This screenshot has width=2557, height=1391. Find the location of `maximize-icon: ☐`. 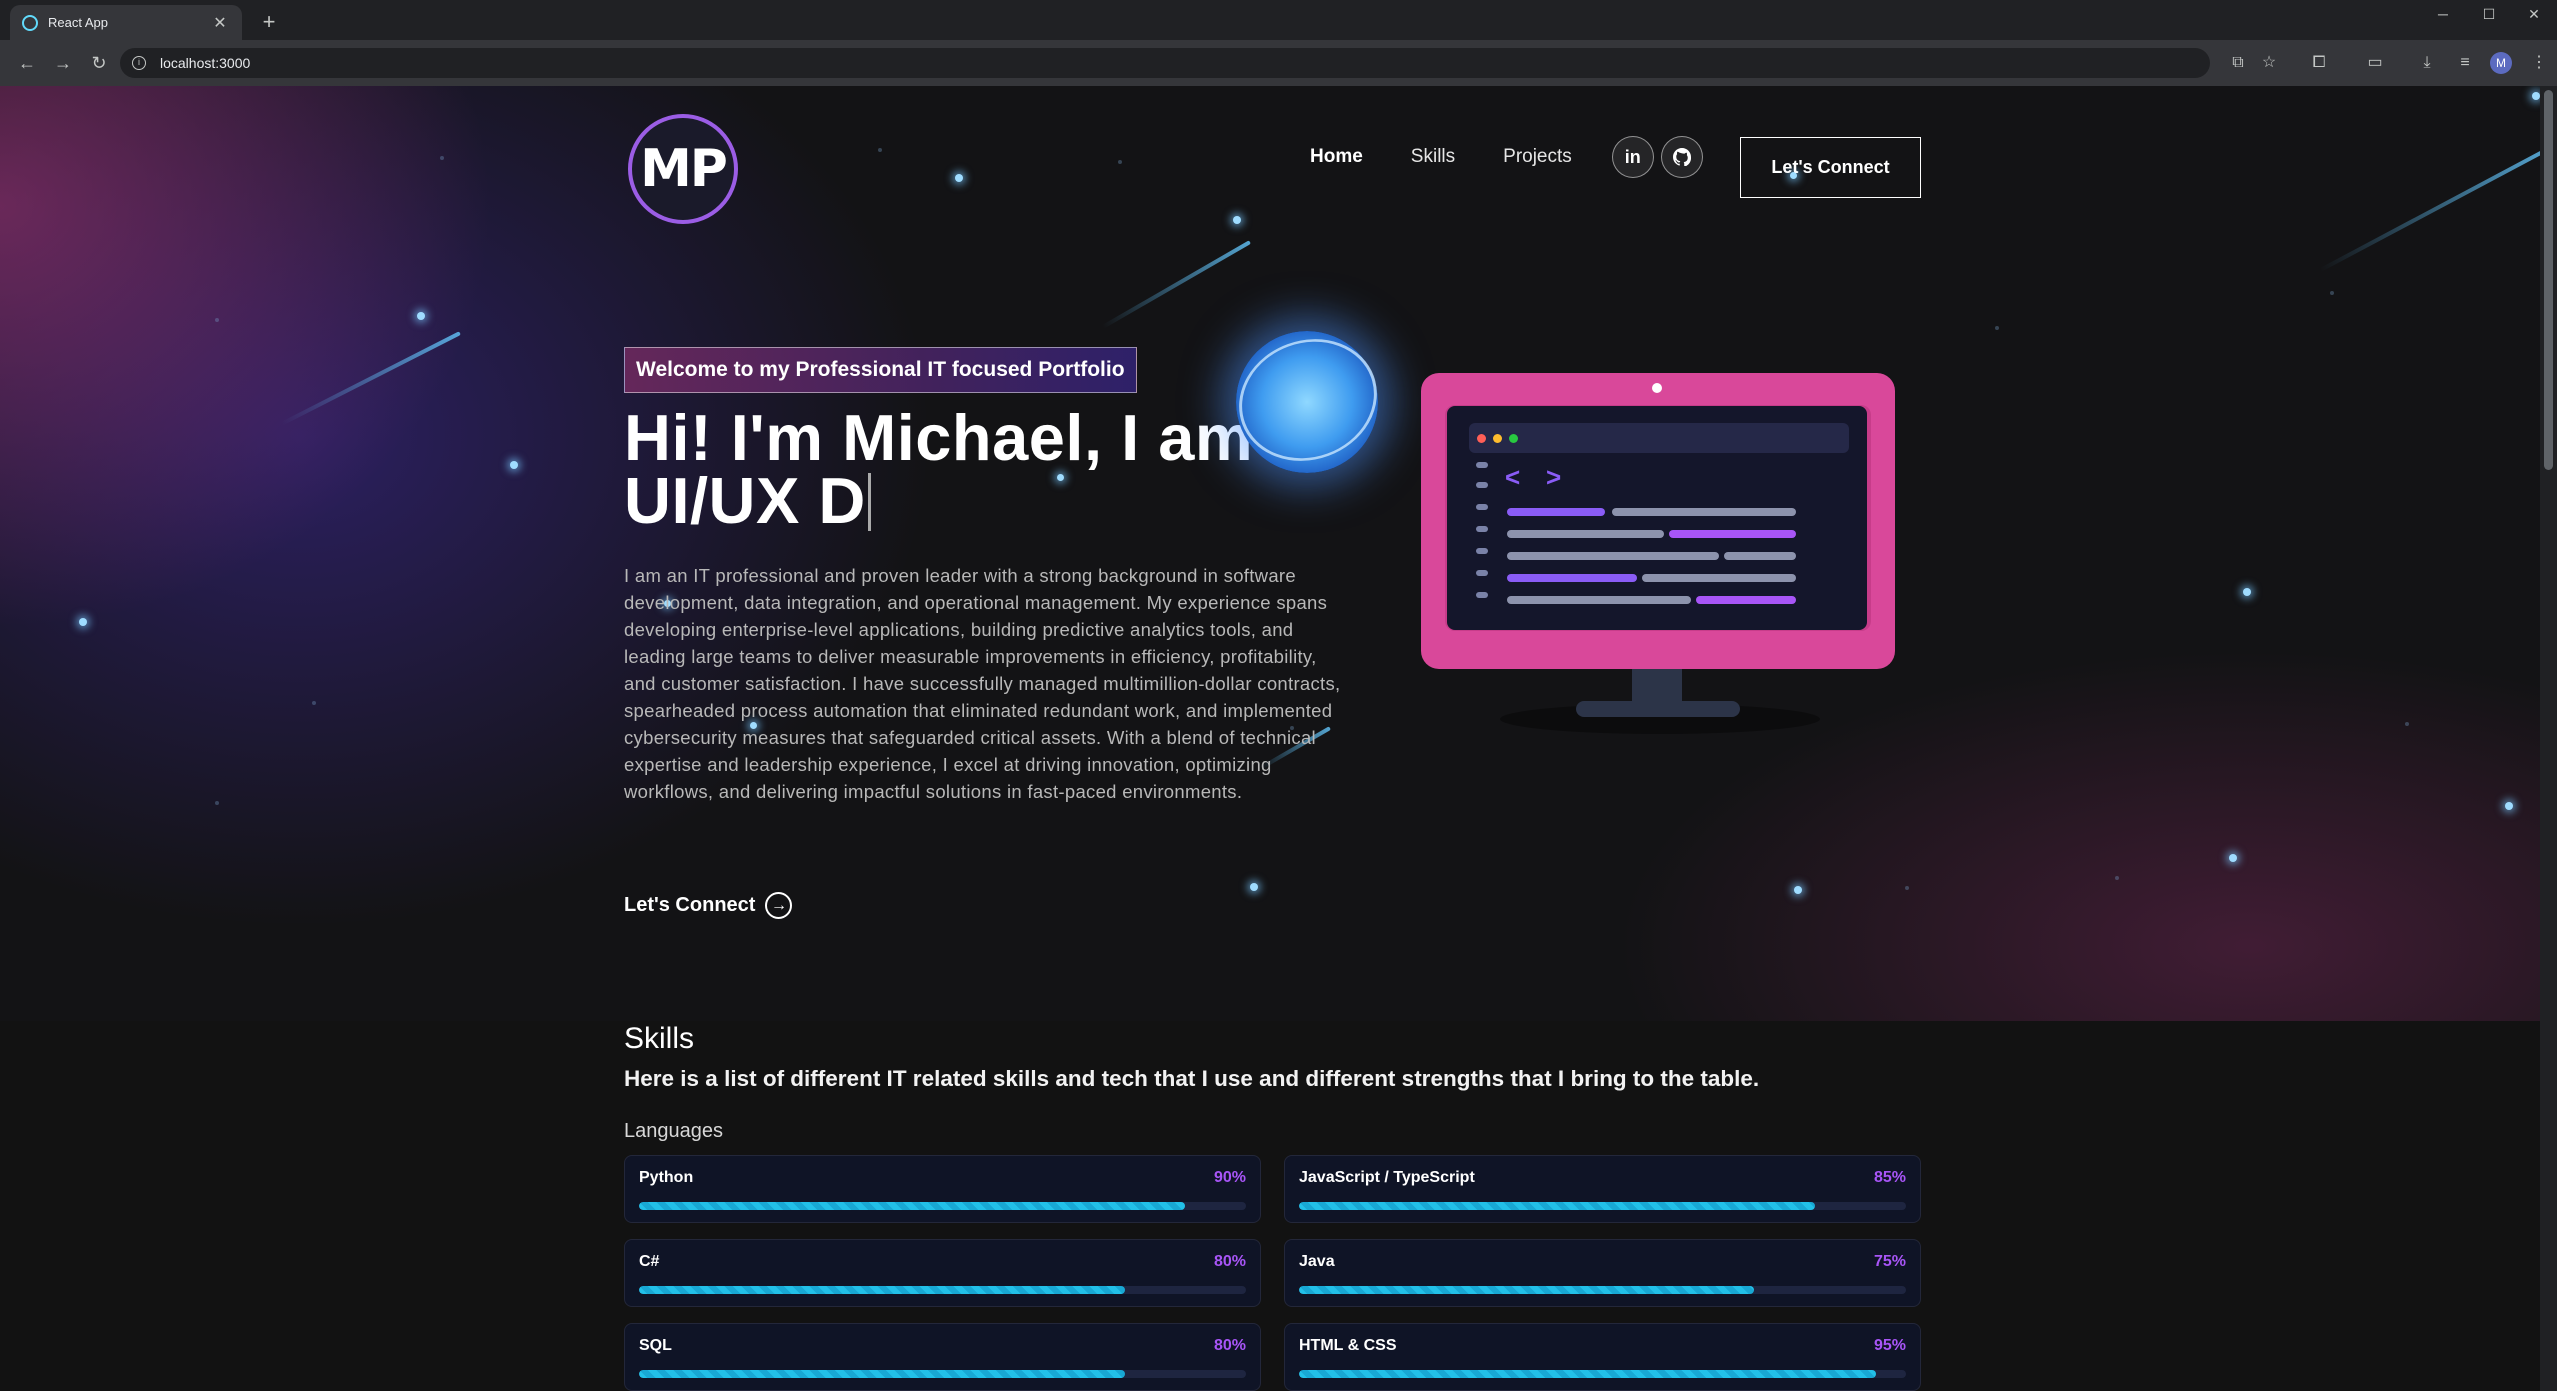

maximize-icon: ☐ is located at coordinates (2489, 14).